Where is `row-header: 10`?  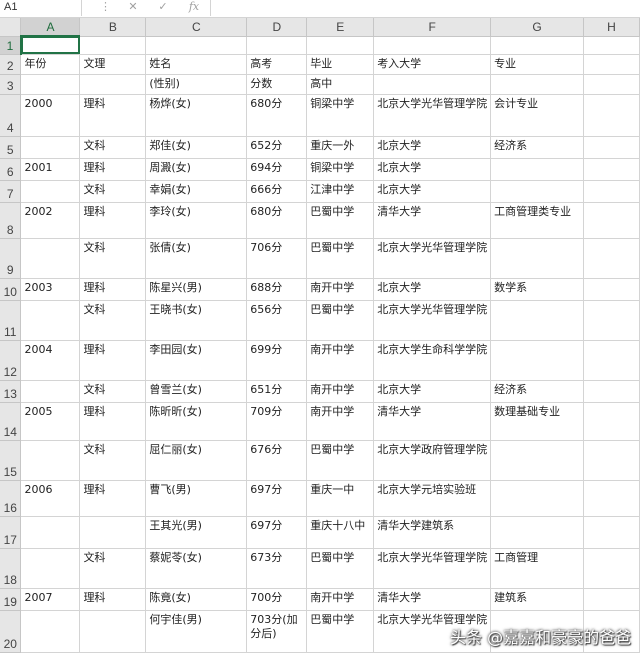
row-header: 10 is located at coordinates (11, 289).